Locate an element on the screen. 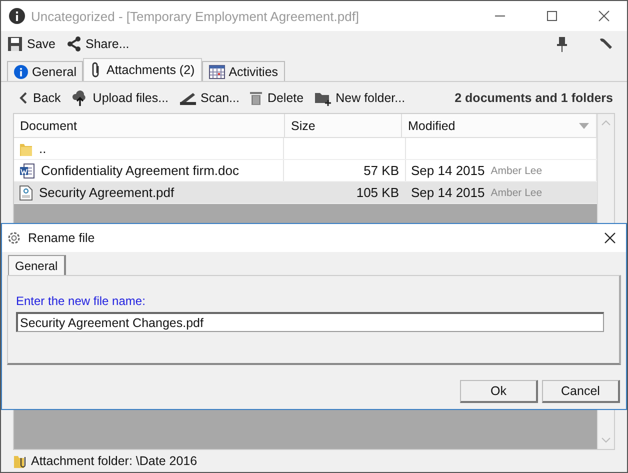 Image resolution: width=628 pixels, height=473 pixels. word-document-icon is located at coordinates (27, 170).